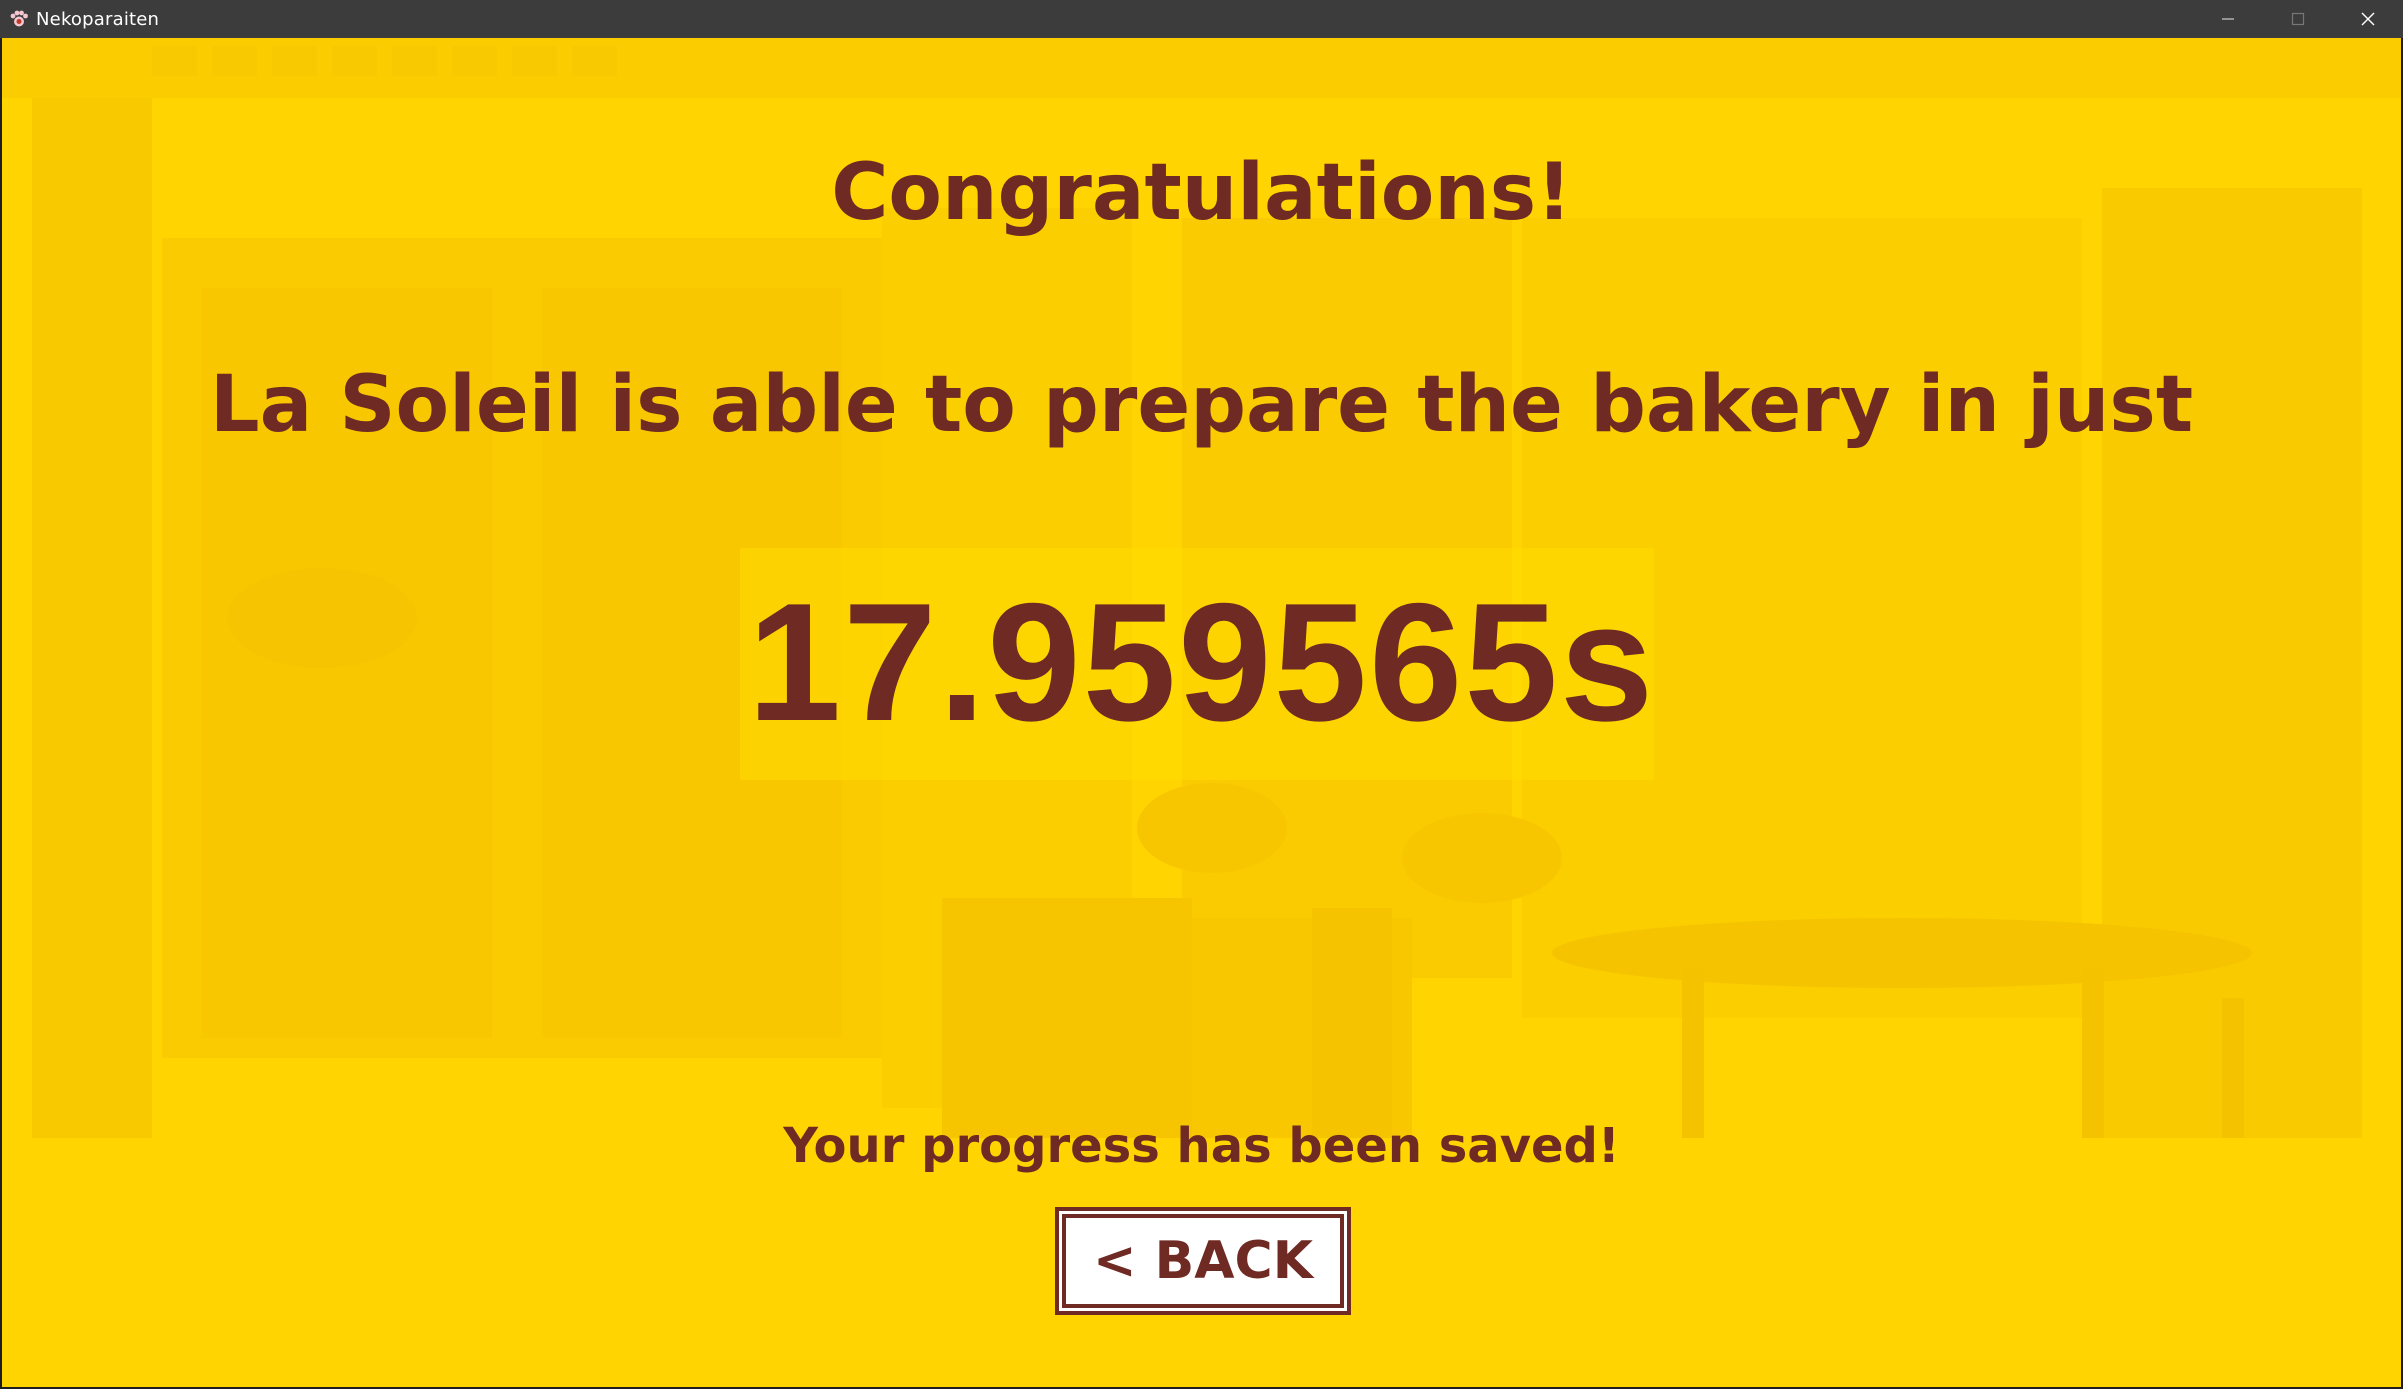 The height and width of the screenshot is (1389, 2403). What do you see at coordinates (1201, 662) in the screenshot?
I see `completion-time: 17.959565s` at bounding box center [1201, 662].